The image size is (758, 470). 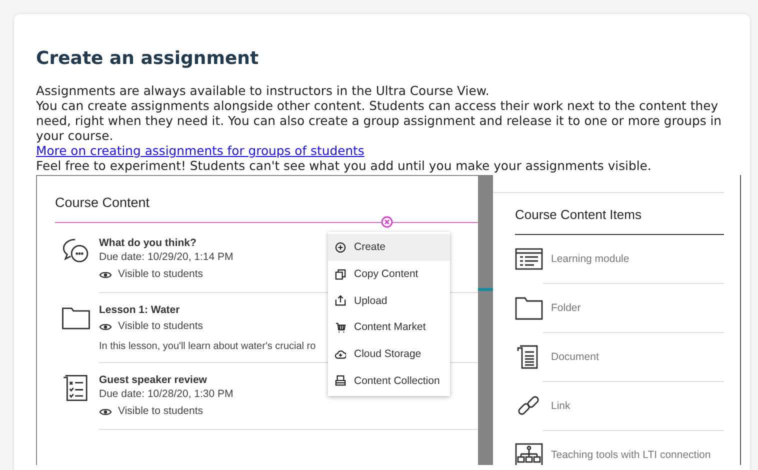 I want to click on list-window-icon, so click(x=529, y=259).